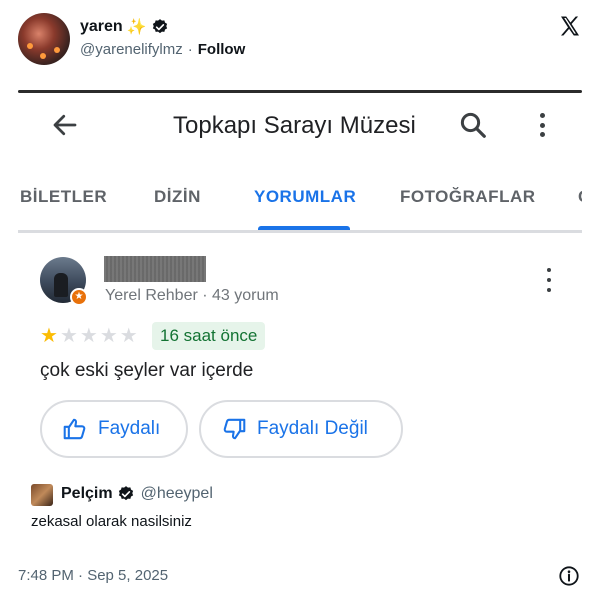 The width and height of the screenshot is (600, 606). What do you see at coordinates (468, 197) in the screenshot?
I see `tab-photos: FOTOĞRAFLAR` at bounding box center [468, 197].